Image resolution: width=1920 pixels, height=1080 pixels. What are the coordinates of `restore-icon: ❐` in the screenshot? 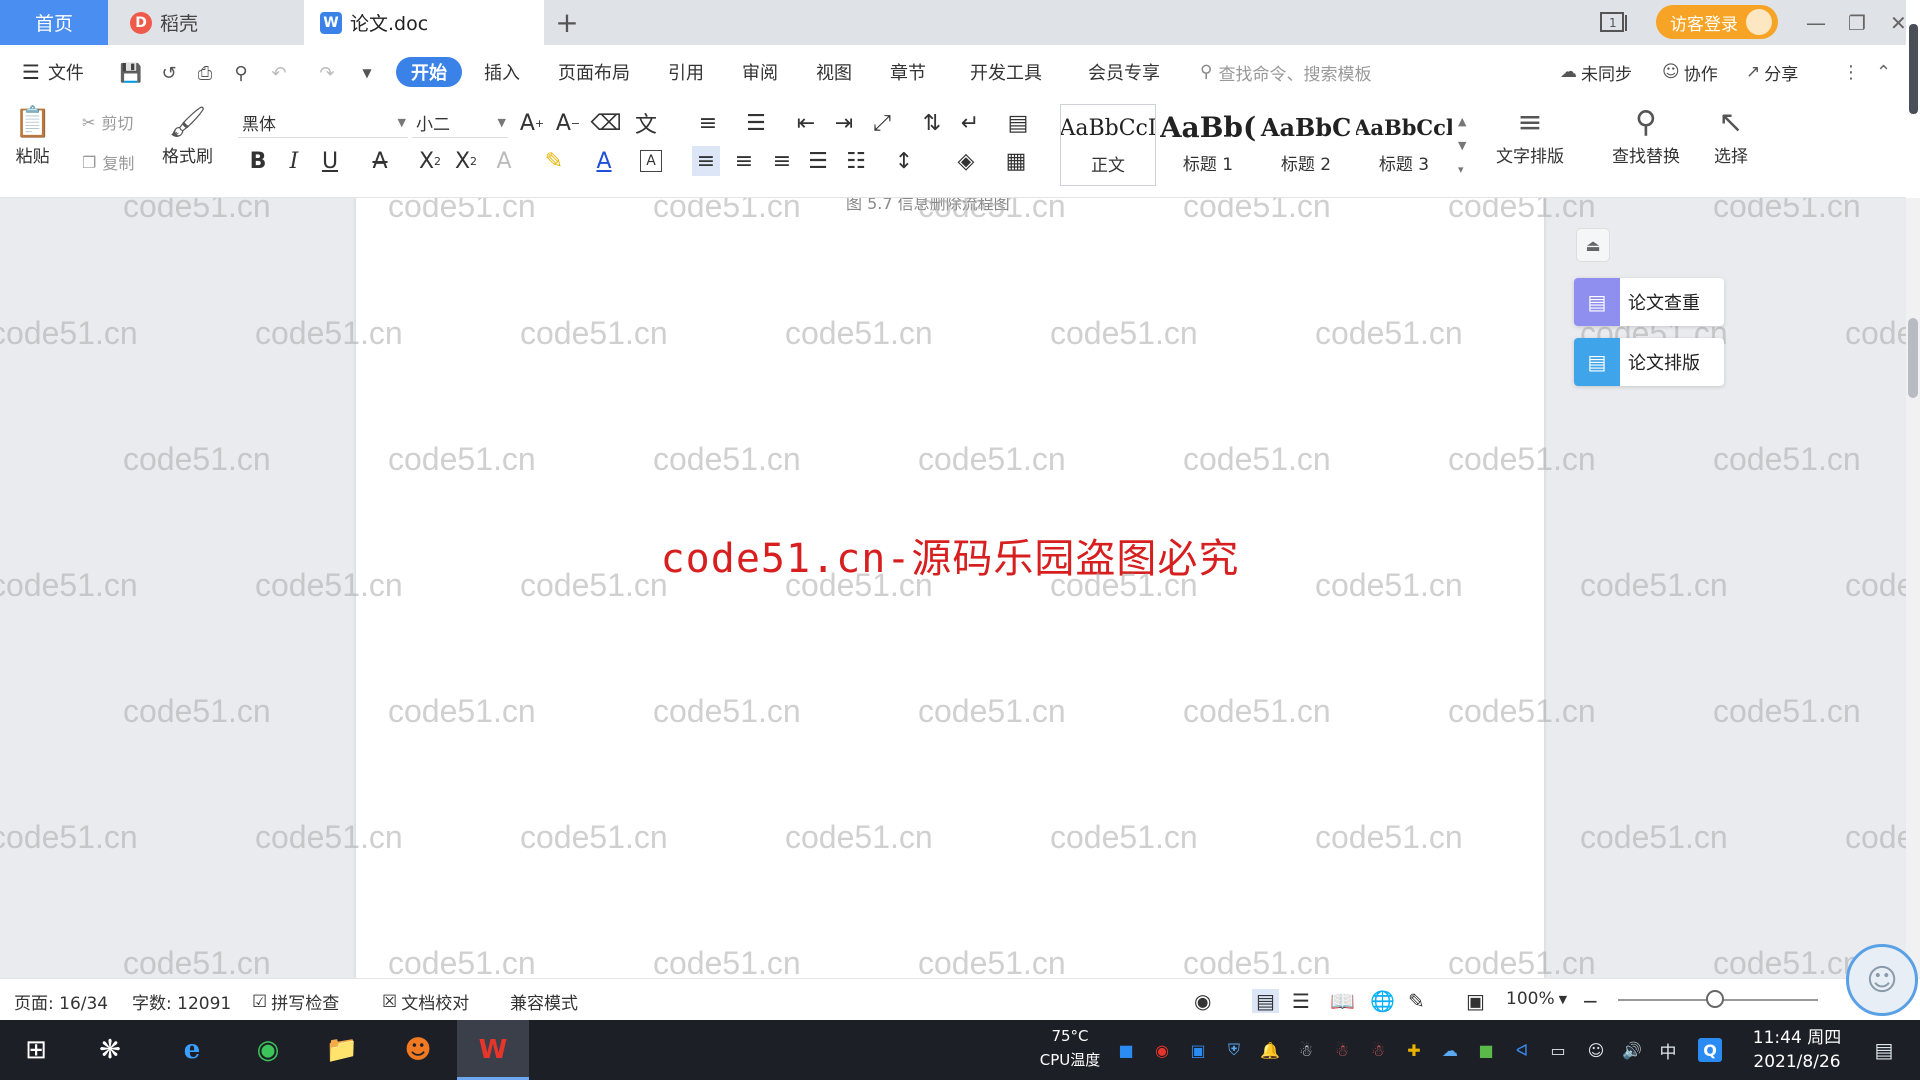 It's located at (1857, 22).